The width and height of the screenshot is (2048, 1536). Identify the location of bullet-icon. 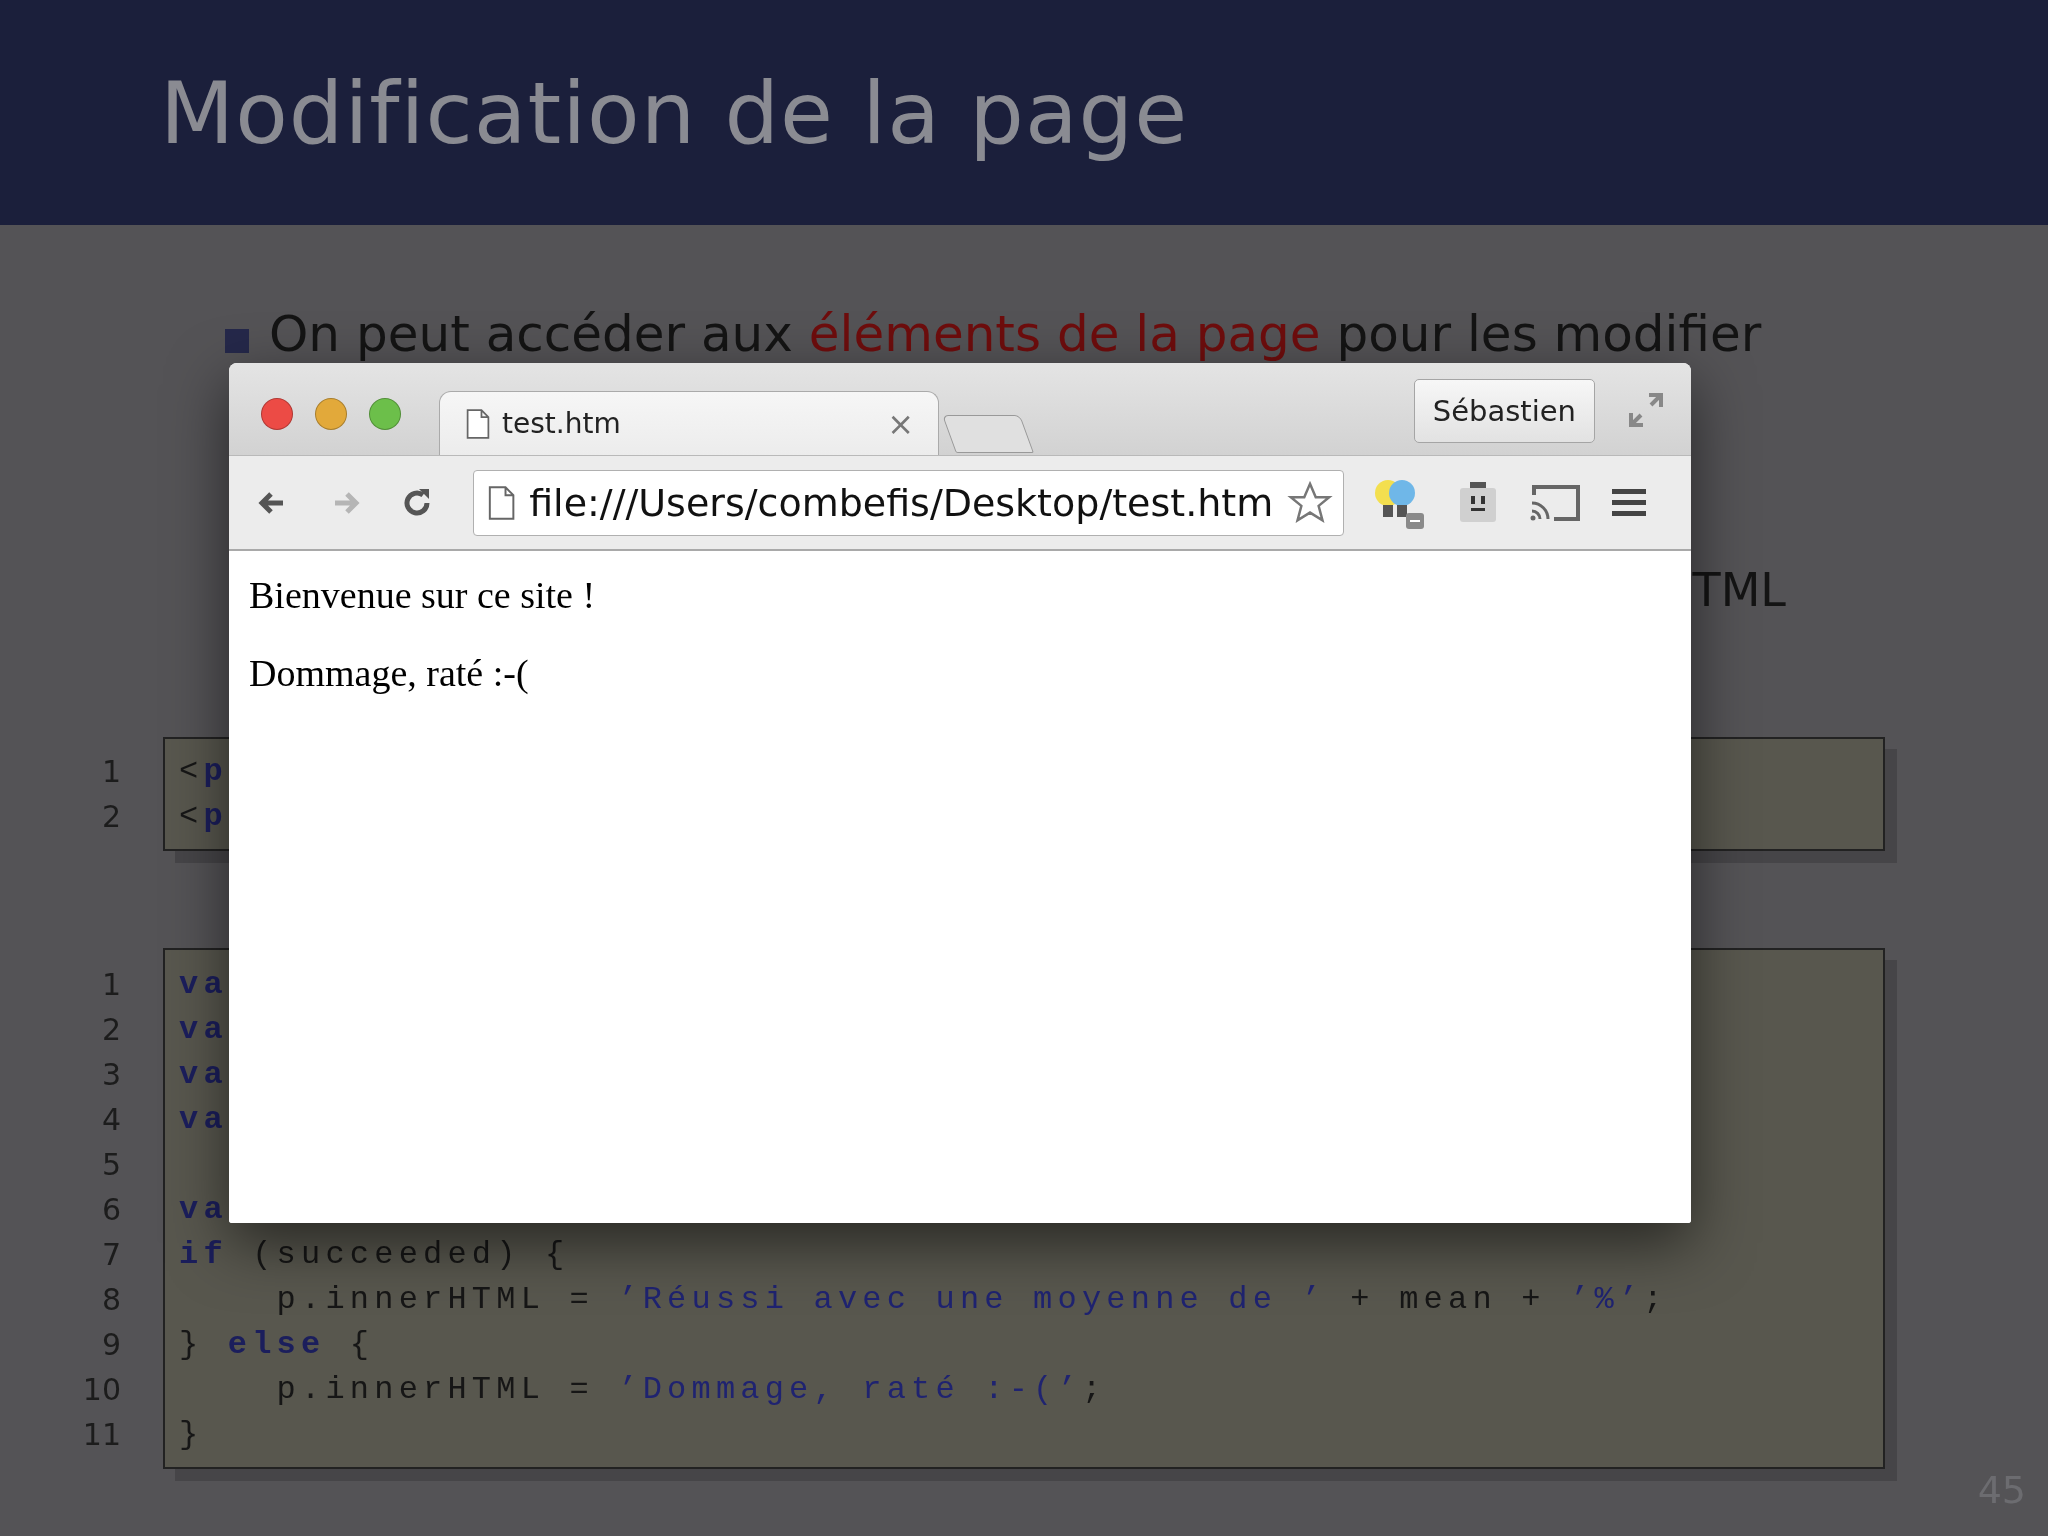
(237, 341).